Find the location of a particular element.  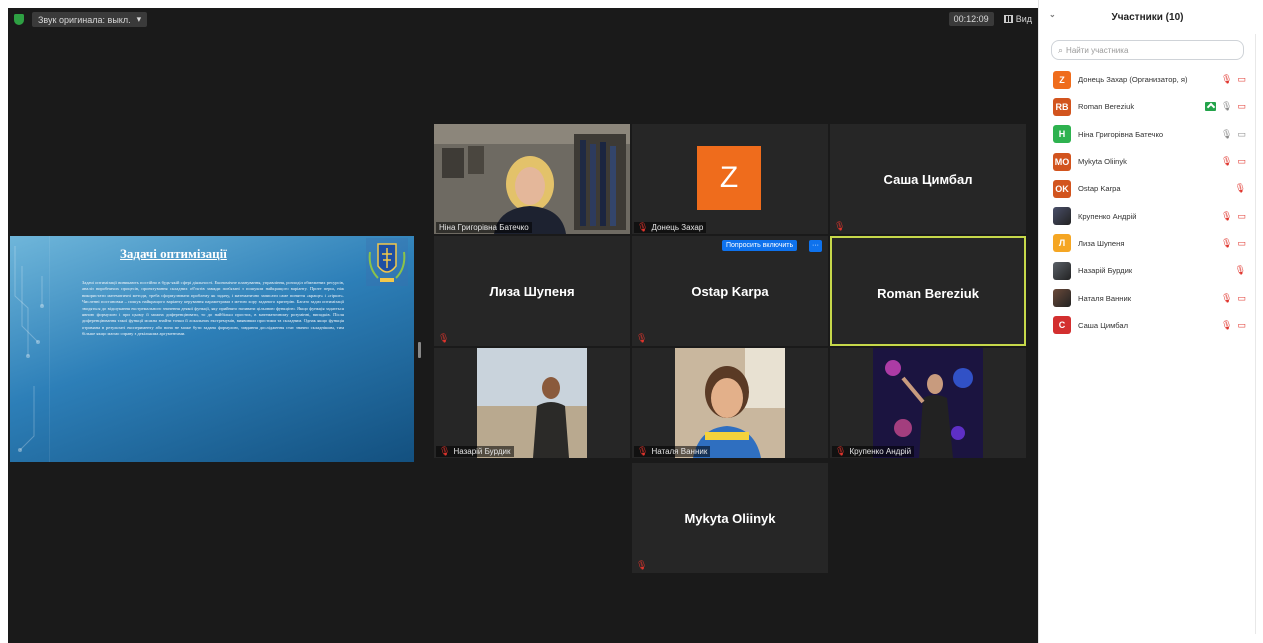

original-audio-label: Звук оригинала: выкл. is located at coordinates (84, 19).